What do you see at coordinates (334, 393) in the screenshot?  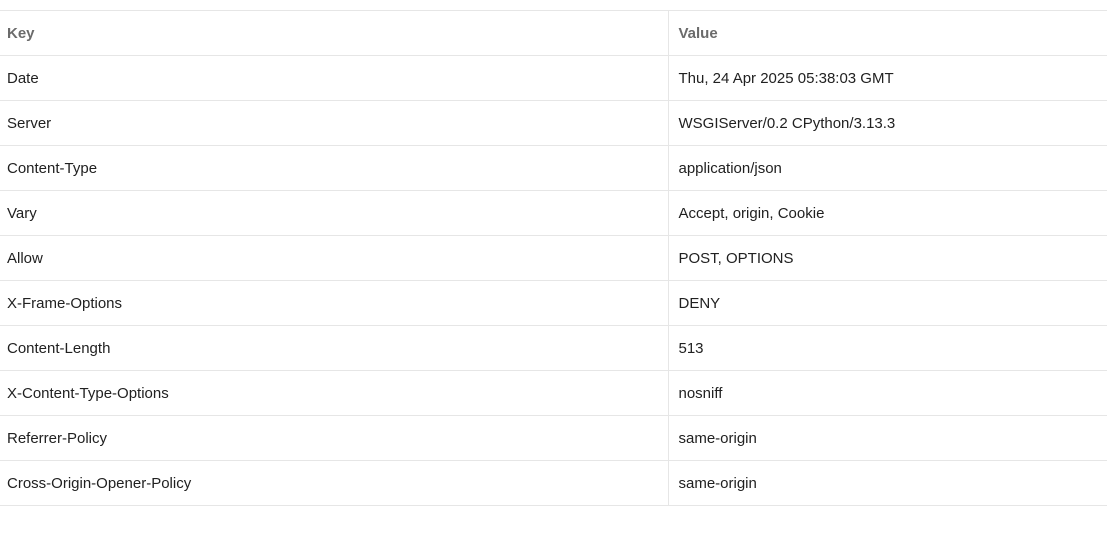 I see `header-key: X-Content-Type-Options` at bounding box center [334, 393].